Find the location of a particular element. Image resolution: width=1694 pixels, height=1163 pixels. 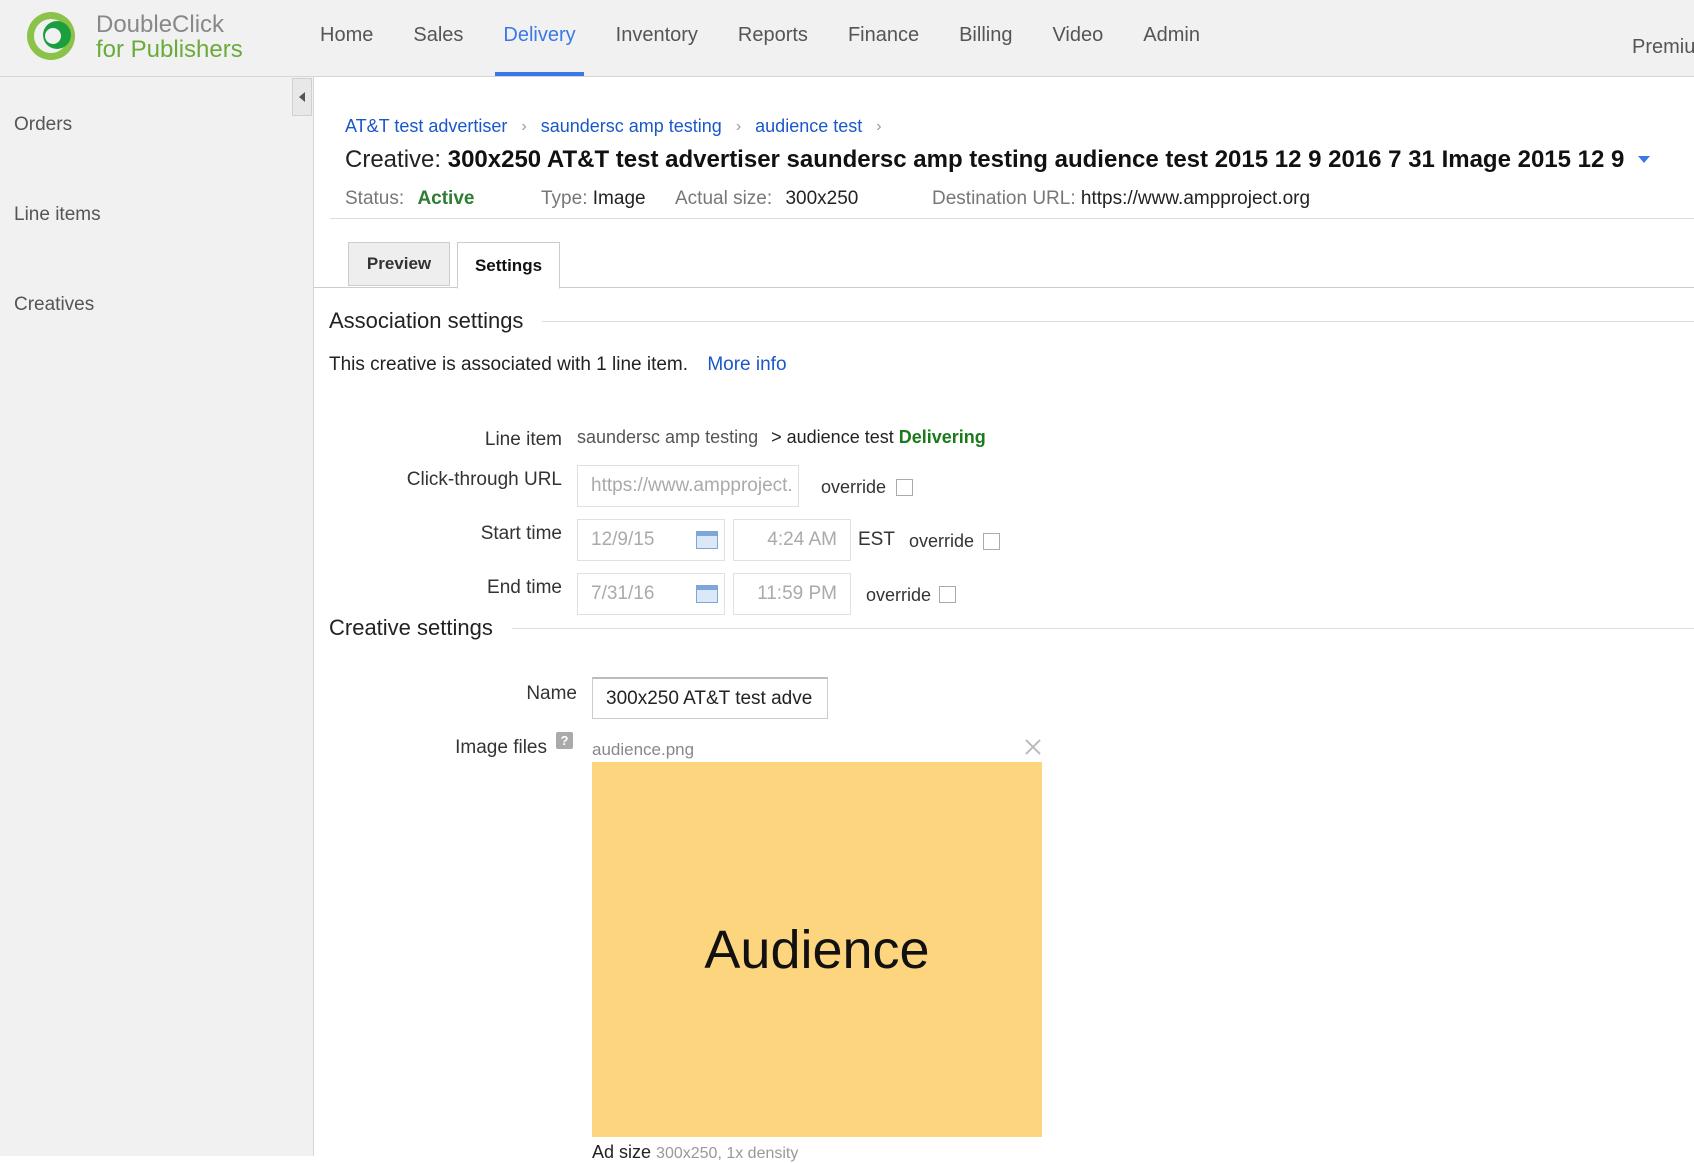

nav-video: Video is located at coordinates (1077, 38).